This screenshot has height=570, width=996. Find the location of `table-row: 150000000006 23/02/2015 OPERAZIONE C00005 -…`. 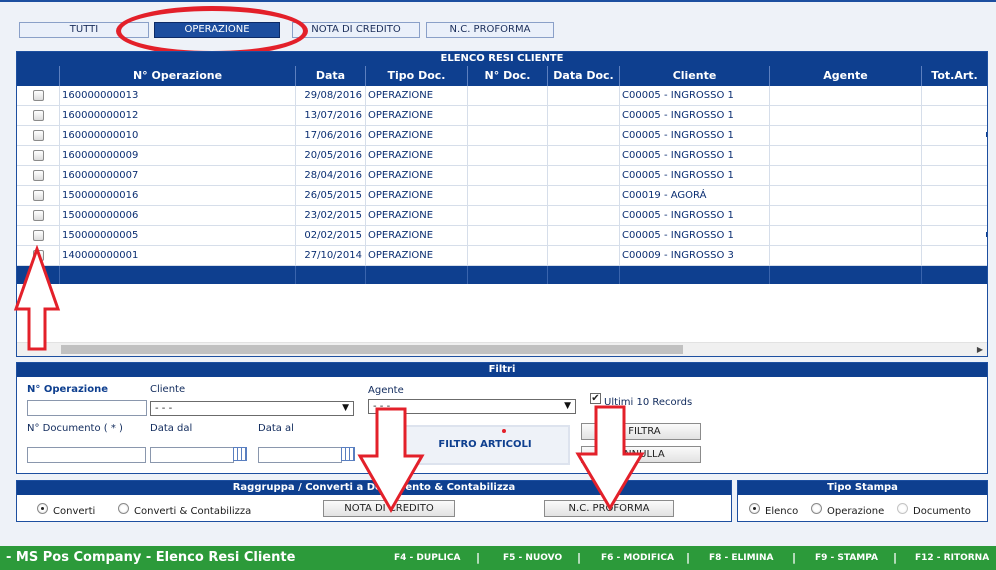

table-row: 150000000006 23/02/2015 OPERAZIONE C00005 -… is located at coordinates (502, 216).